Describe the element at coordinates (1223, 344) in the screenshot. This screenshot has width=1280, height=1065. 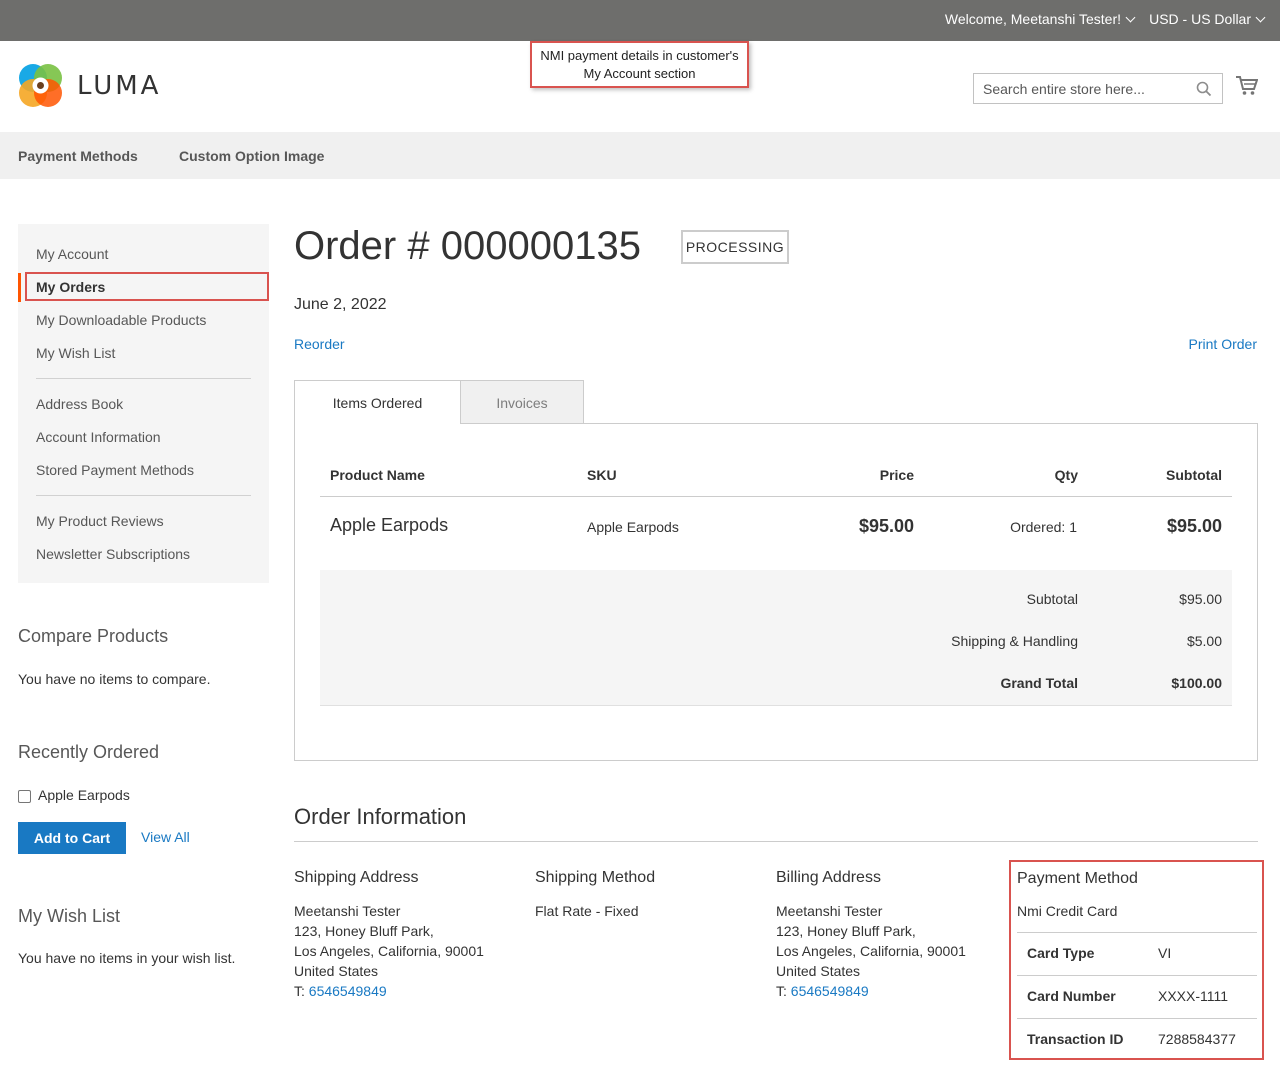
I see `print-order-link: Print Order` at that location.